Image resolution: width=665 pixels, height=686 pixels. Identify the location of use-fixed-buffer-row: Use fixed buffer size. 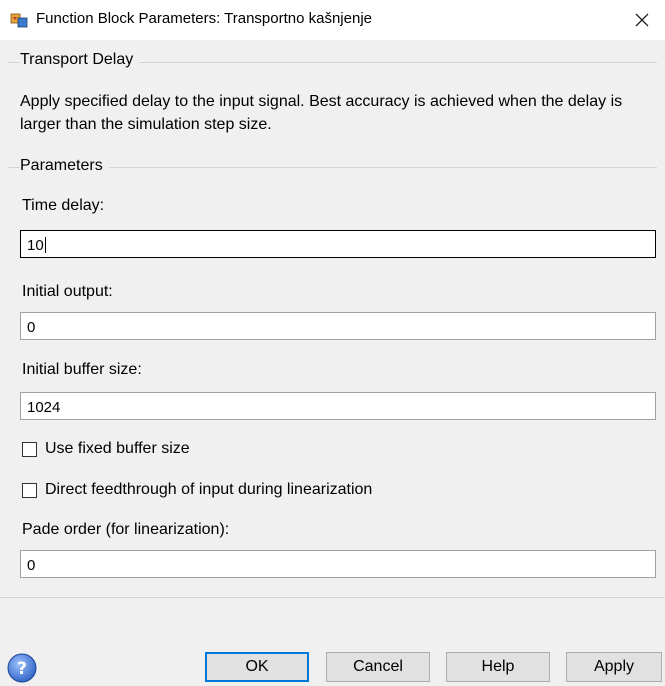
(106, 449).